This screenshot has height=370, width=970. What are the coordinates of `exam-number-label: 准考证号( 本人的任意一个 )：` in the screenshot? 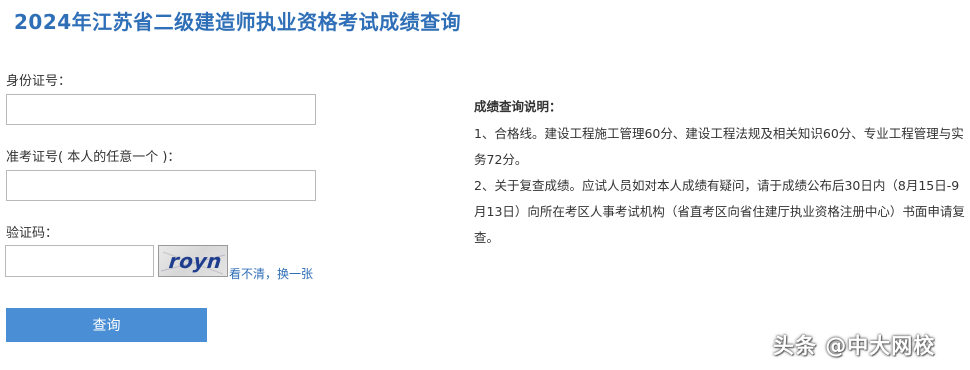 It's located at (93, 157).